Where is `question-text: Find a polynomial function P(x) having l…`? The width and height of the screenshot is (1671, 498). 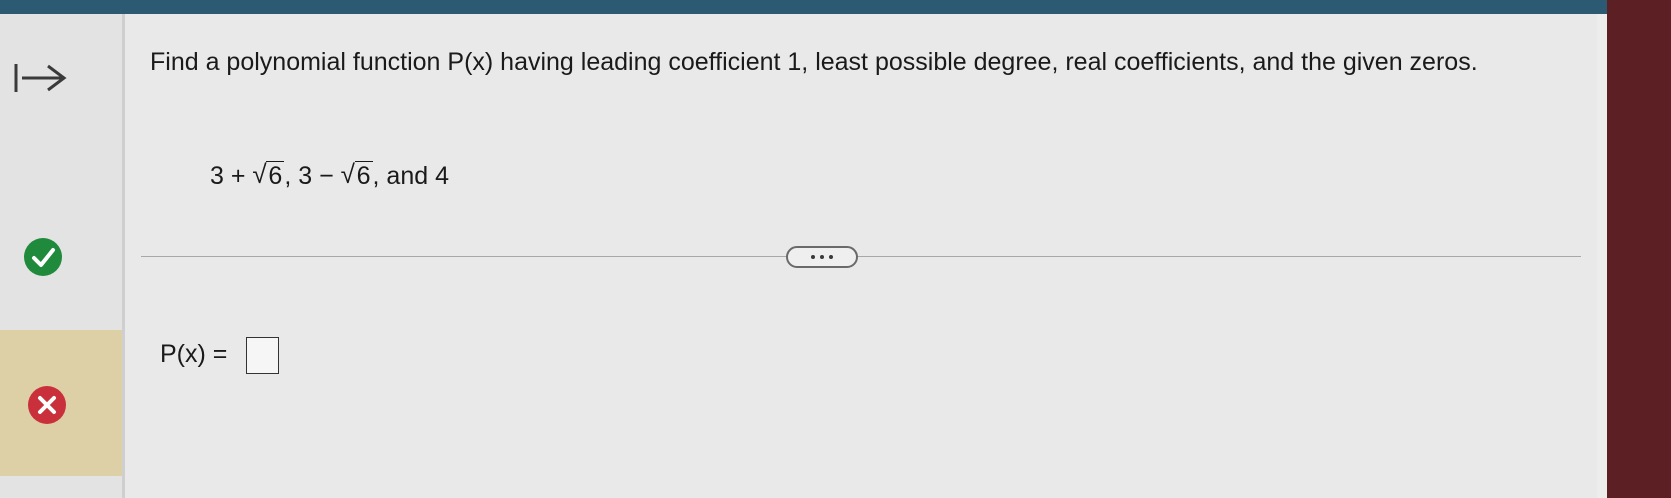 question-text: Find a polynomial function P(x) having l… is located at coordinates (814, 62).